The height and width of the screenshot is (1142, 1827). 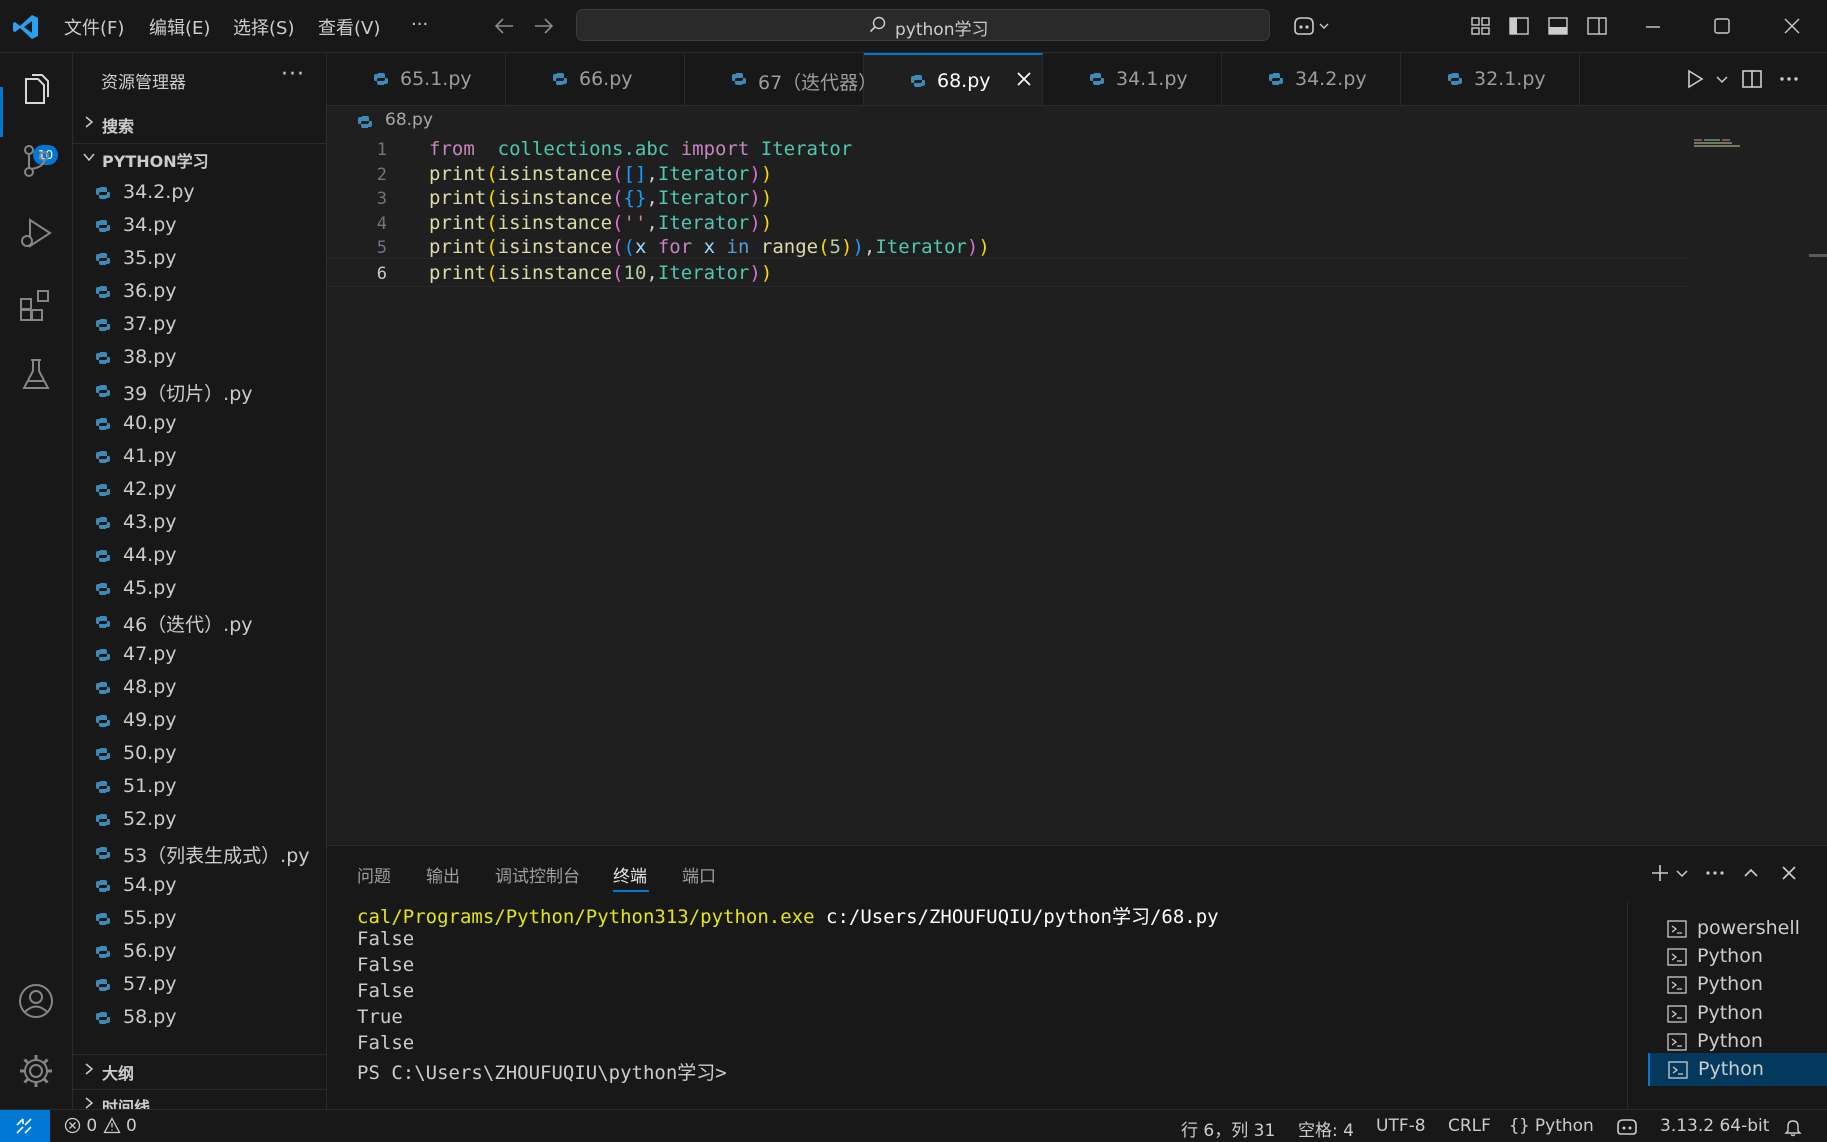 What do you see at coordinates (199, 918) in the screenshot?
I see `file-item: 55.py` at bounding box center [199, 918].